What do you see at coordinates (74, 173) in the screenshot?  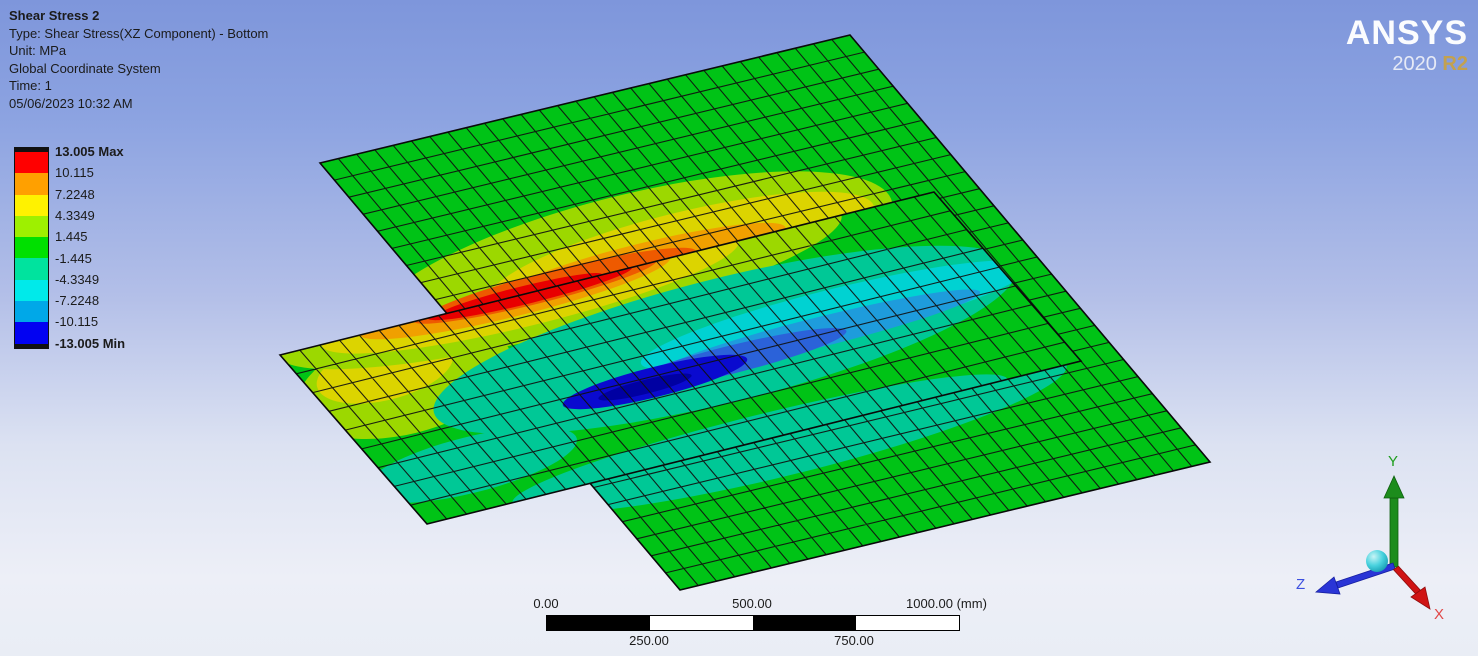 I see `legend-label: 10.115` at bounding box center [74, 173].